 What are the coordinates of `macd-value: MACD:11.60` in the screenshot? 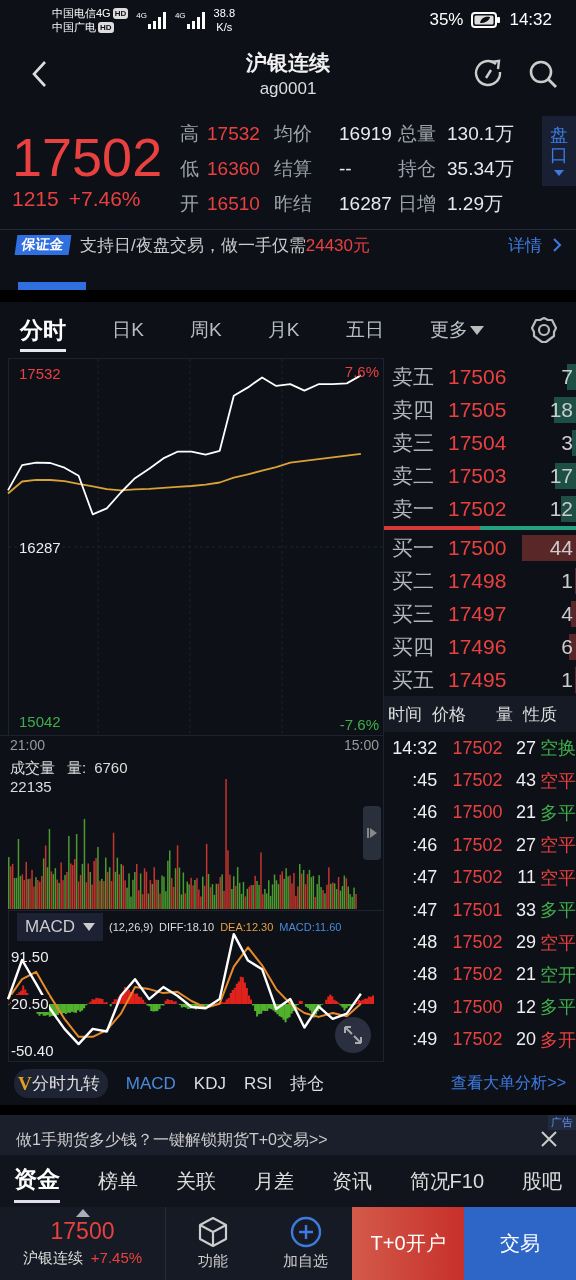 It's located at (310, 927).